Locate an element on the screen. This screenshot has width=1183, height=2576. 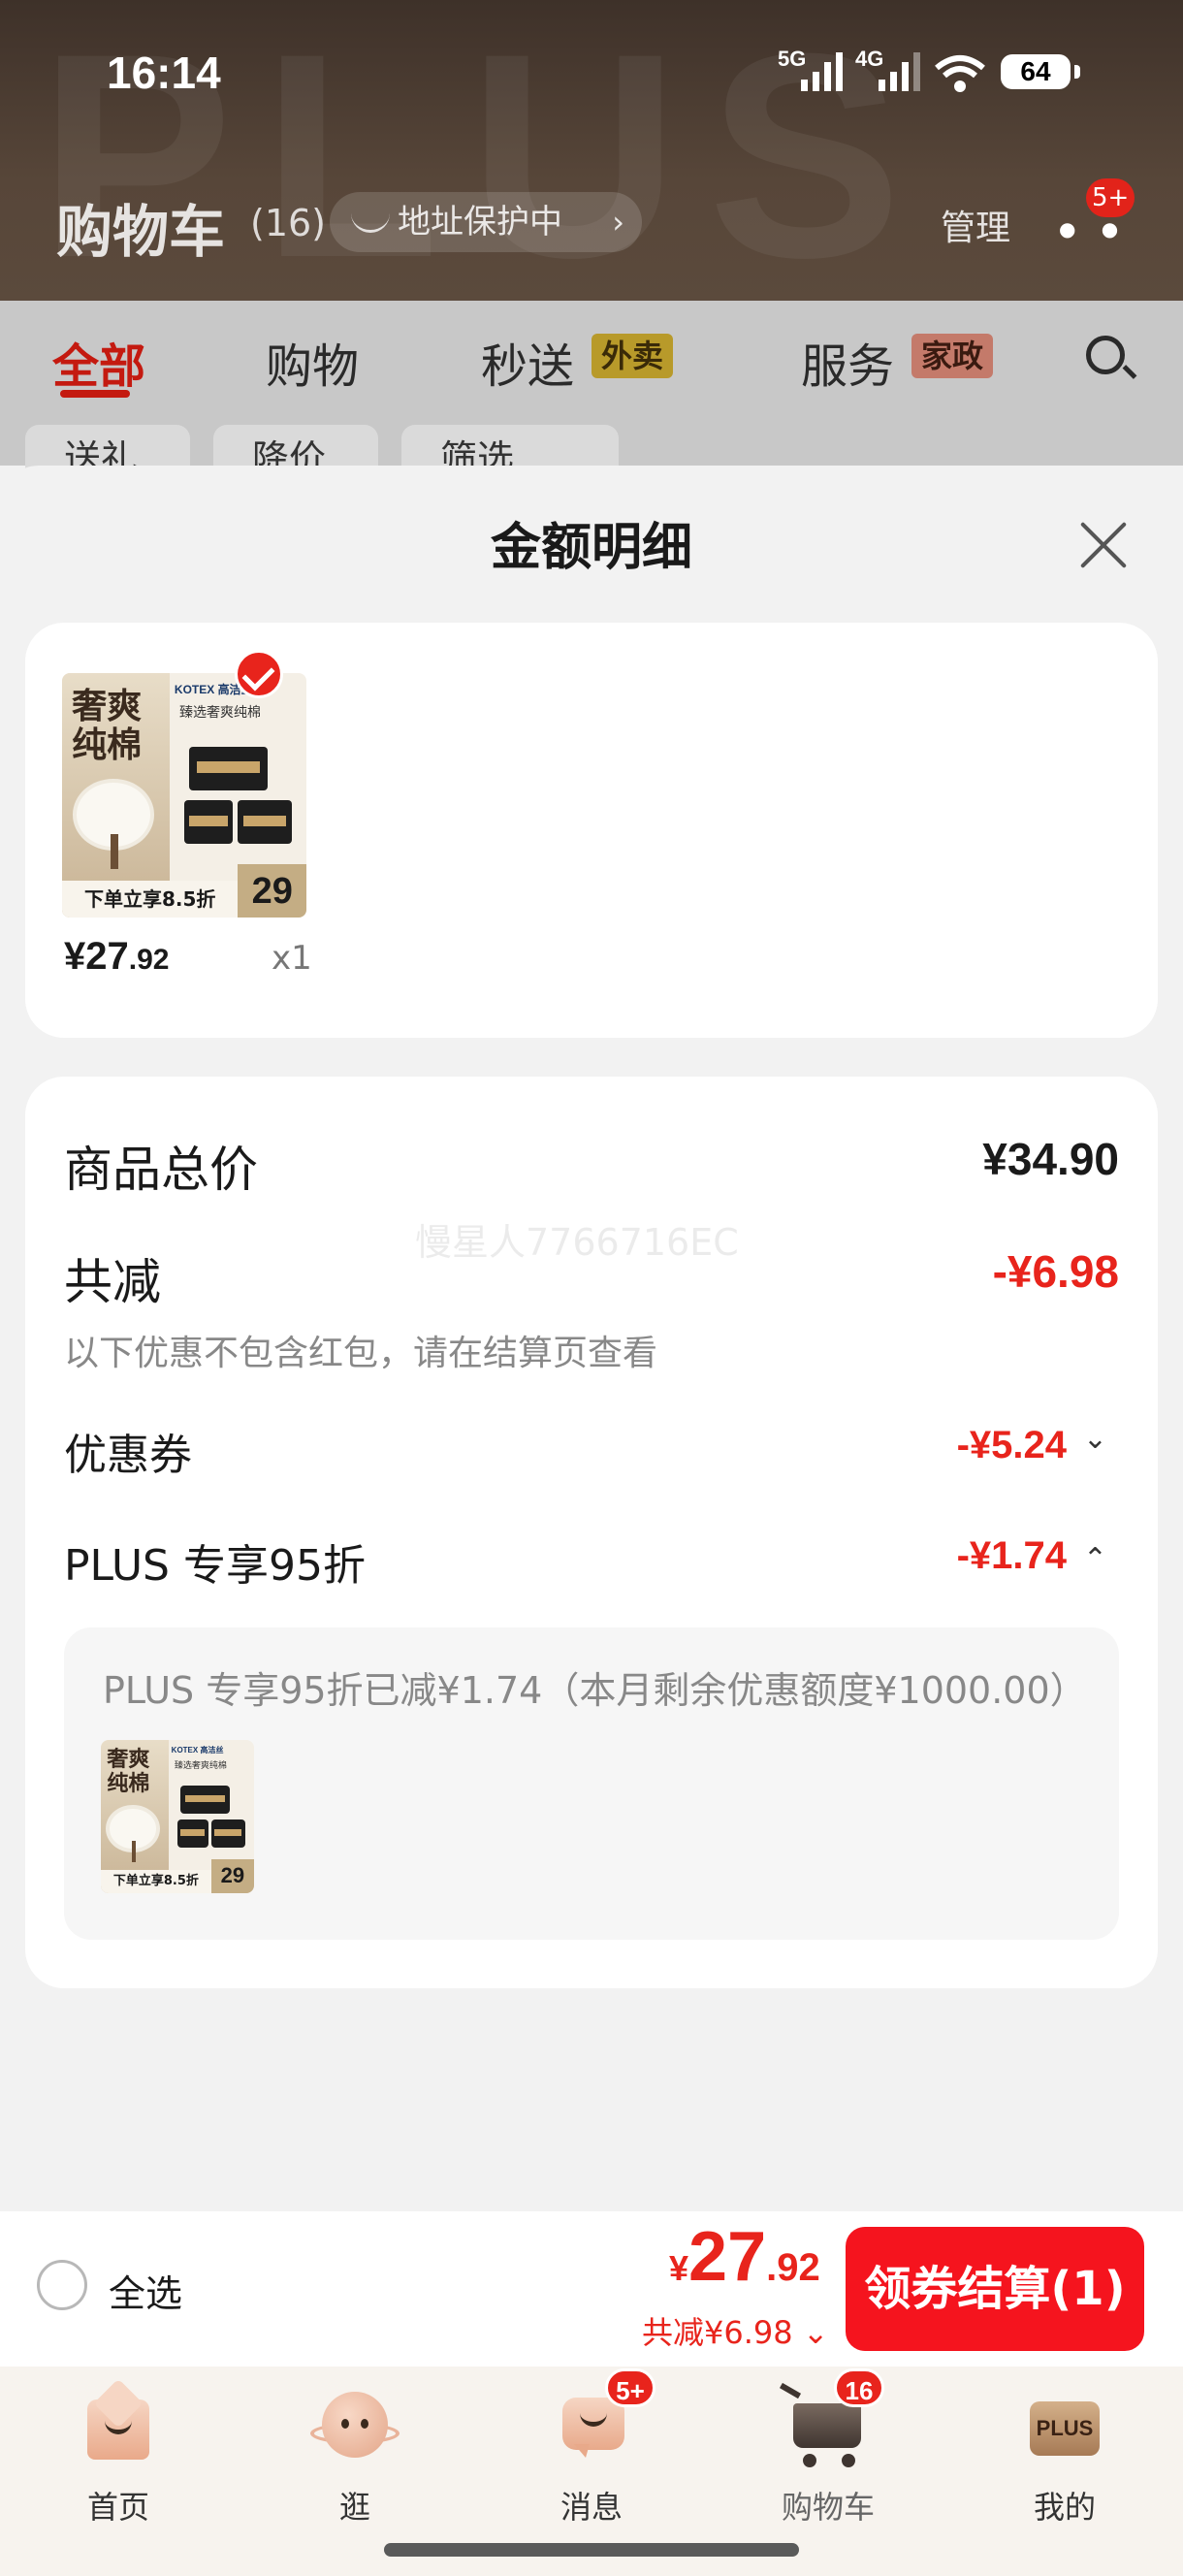
address-protection-label: 地址保护中 is located at coordinates (480, 222).